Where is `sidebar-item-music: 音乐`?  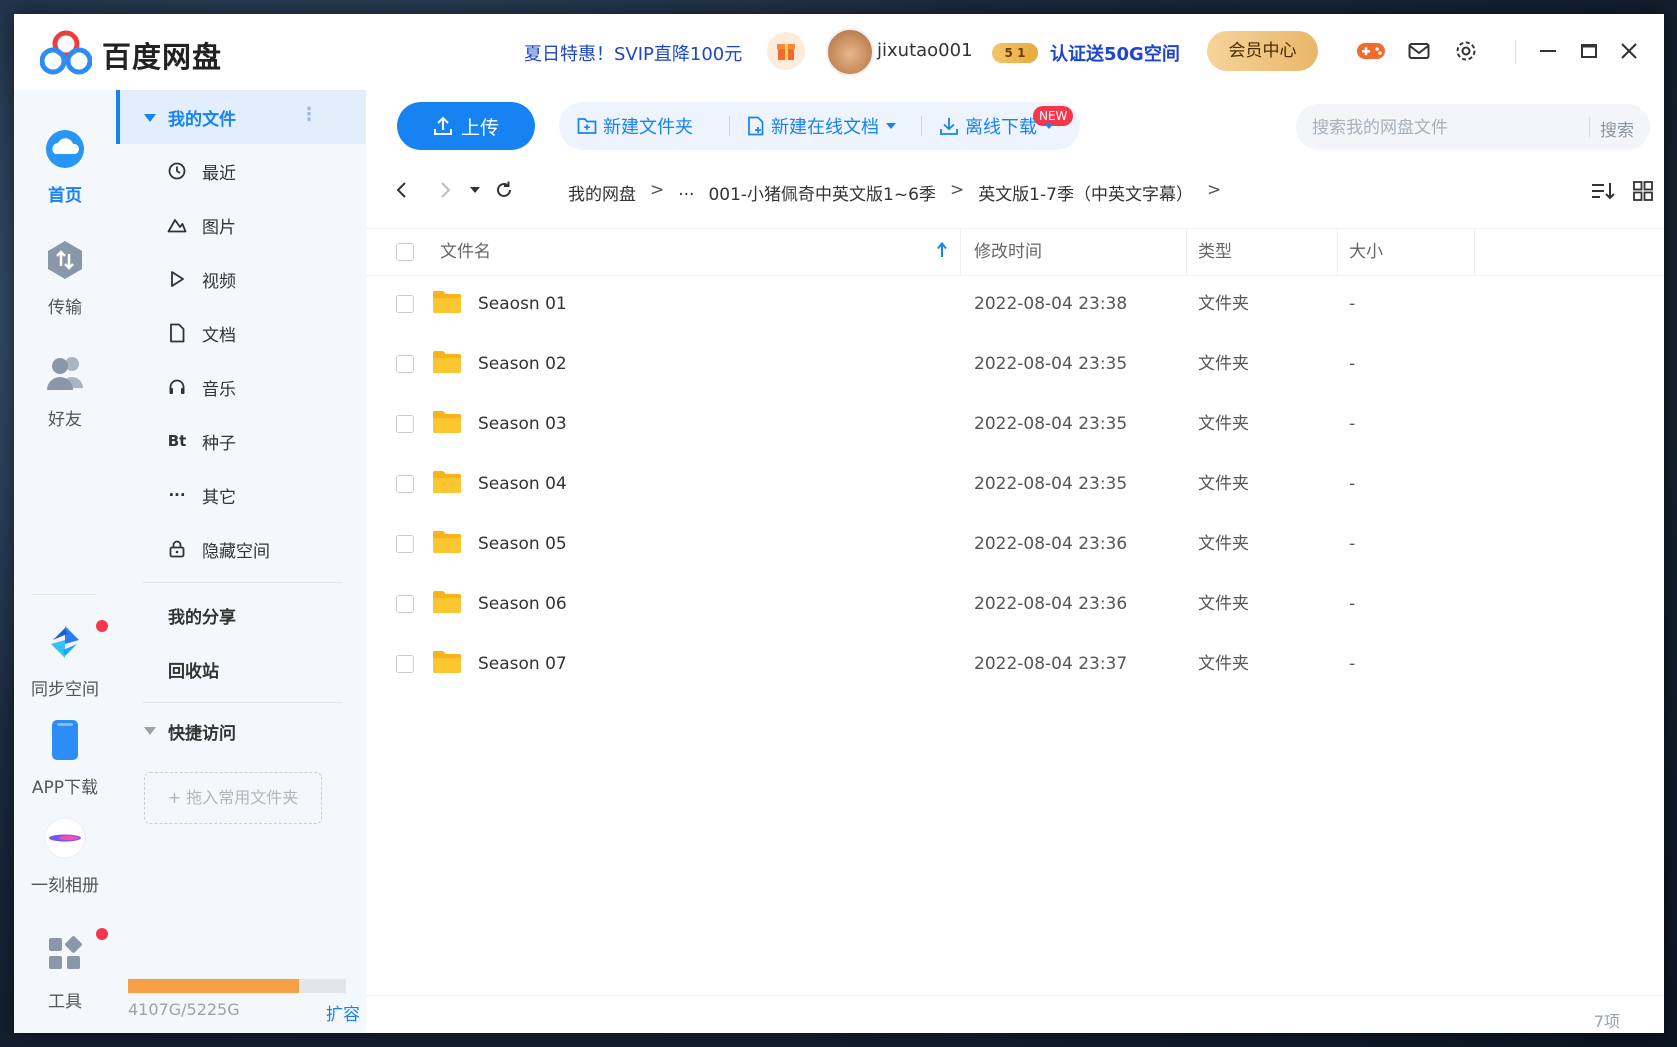 sidebar-item-music: 音乐 is located at coordinates (241, 387).